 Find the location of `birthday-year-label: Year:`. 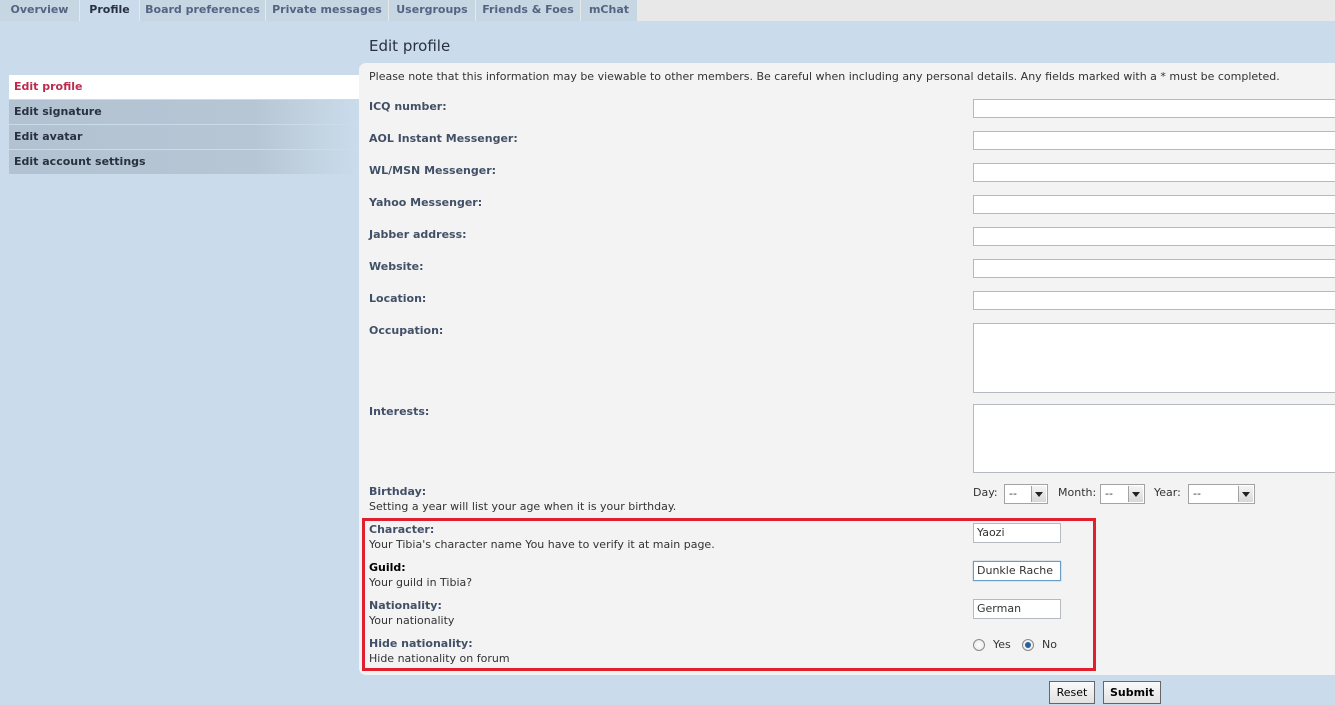

birthday-year-label: Year: is located at coordinates (1167, 492).